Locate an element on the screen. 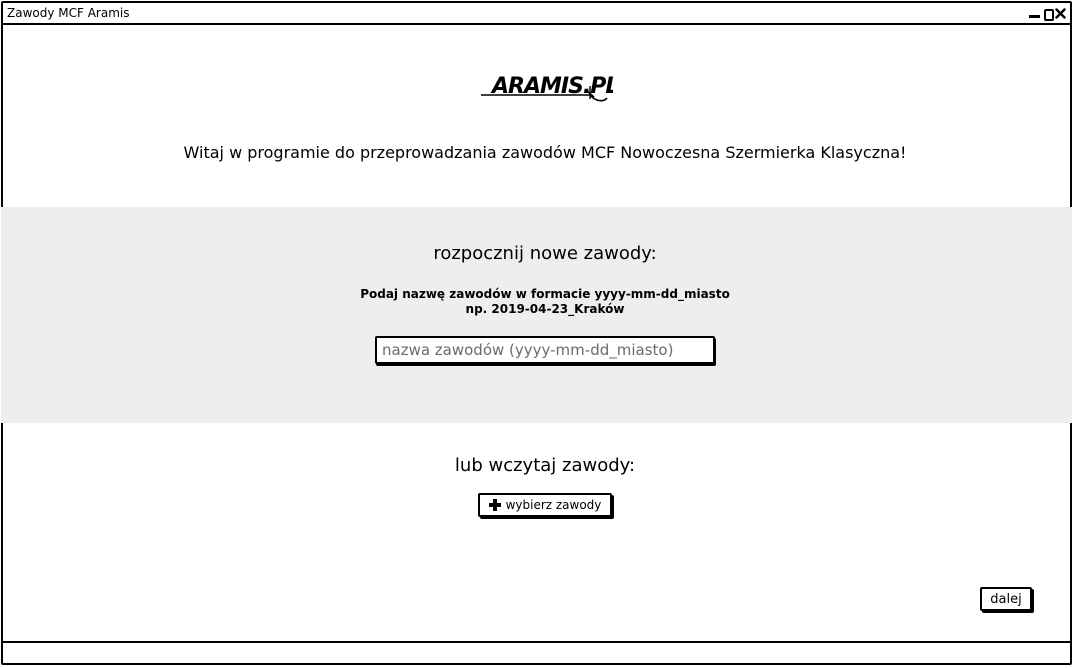 The width and height of the screenshot is (1075, 668). aramis-logo: ARAMIS.PL is located at coordinates (547, 88).